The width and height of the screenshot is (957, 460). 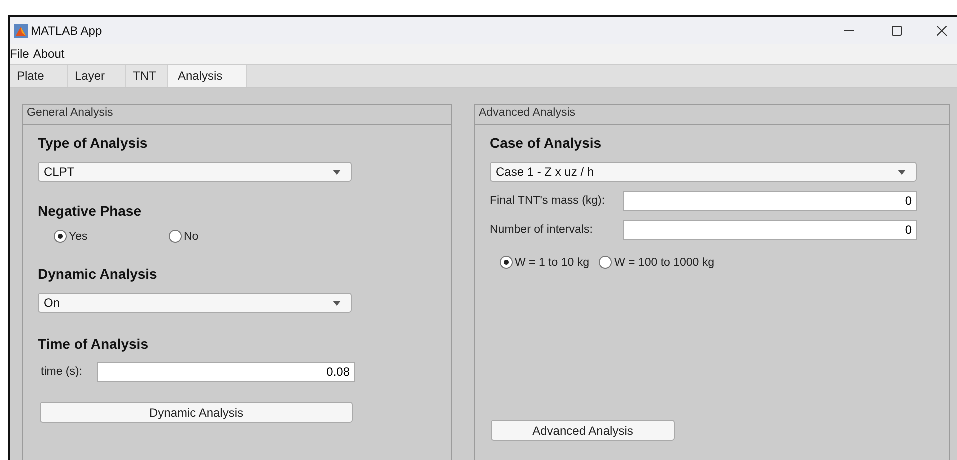 I want to click on dropdown: CLPT, so click(x=195, y=172).